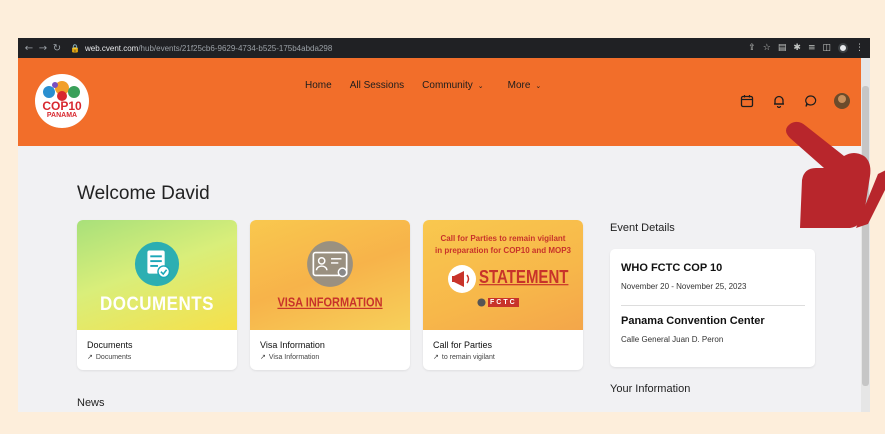 Image resolution: width=885 pixels, height=434 pixels. Describe the element at coordinates (481, 302) in the screenshot. I see `who-emblem-icon` at that location.